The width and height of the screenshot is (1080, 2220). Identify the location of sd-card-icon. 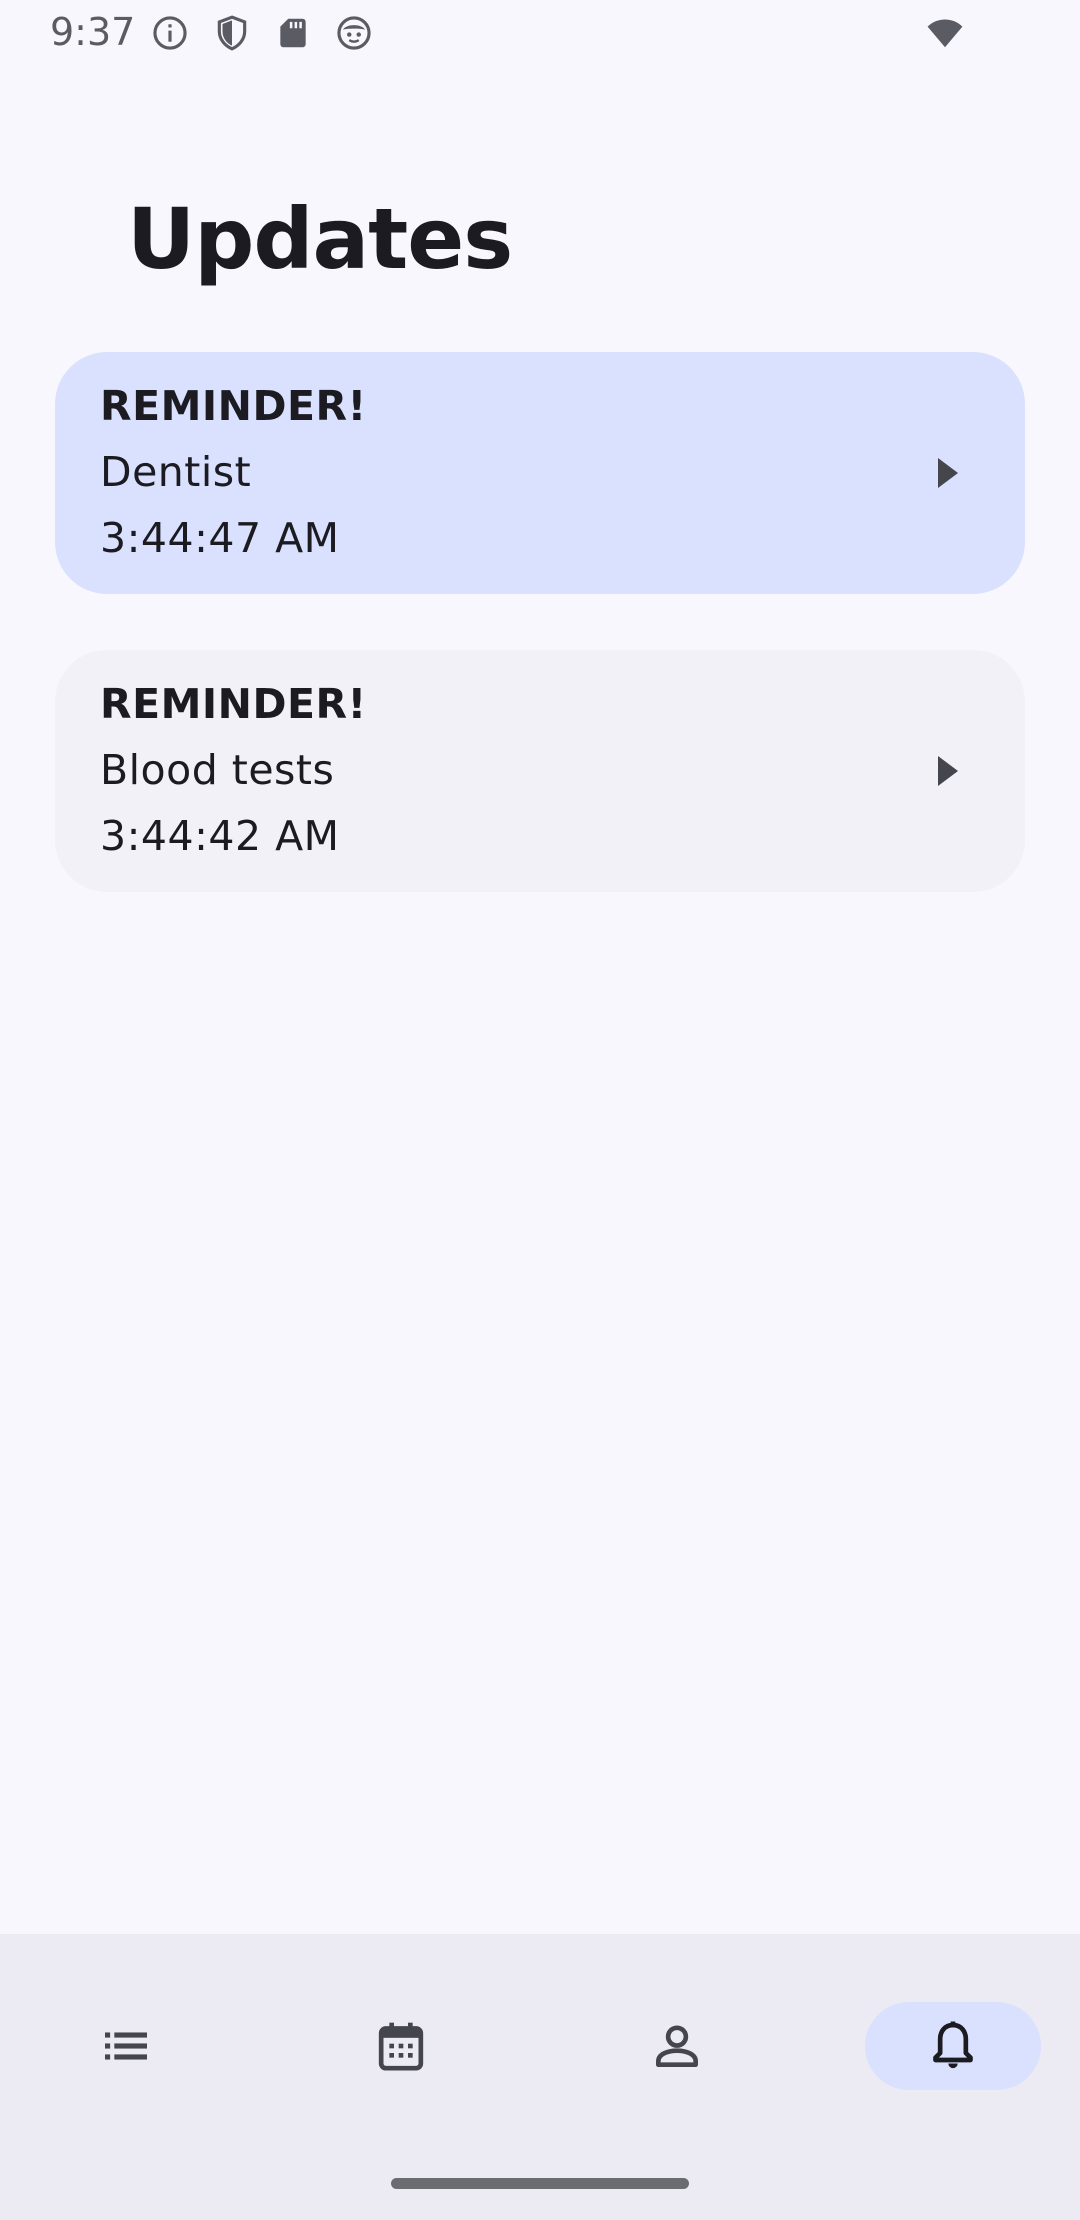
(293, 33).